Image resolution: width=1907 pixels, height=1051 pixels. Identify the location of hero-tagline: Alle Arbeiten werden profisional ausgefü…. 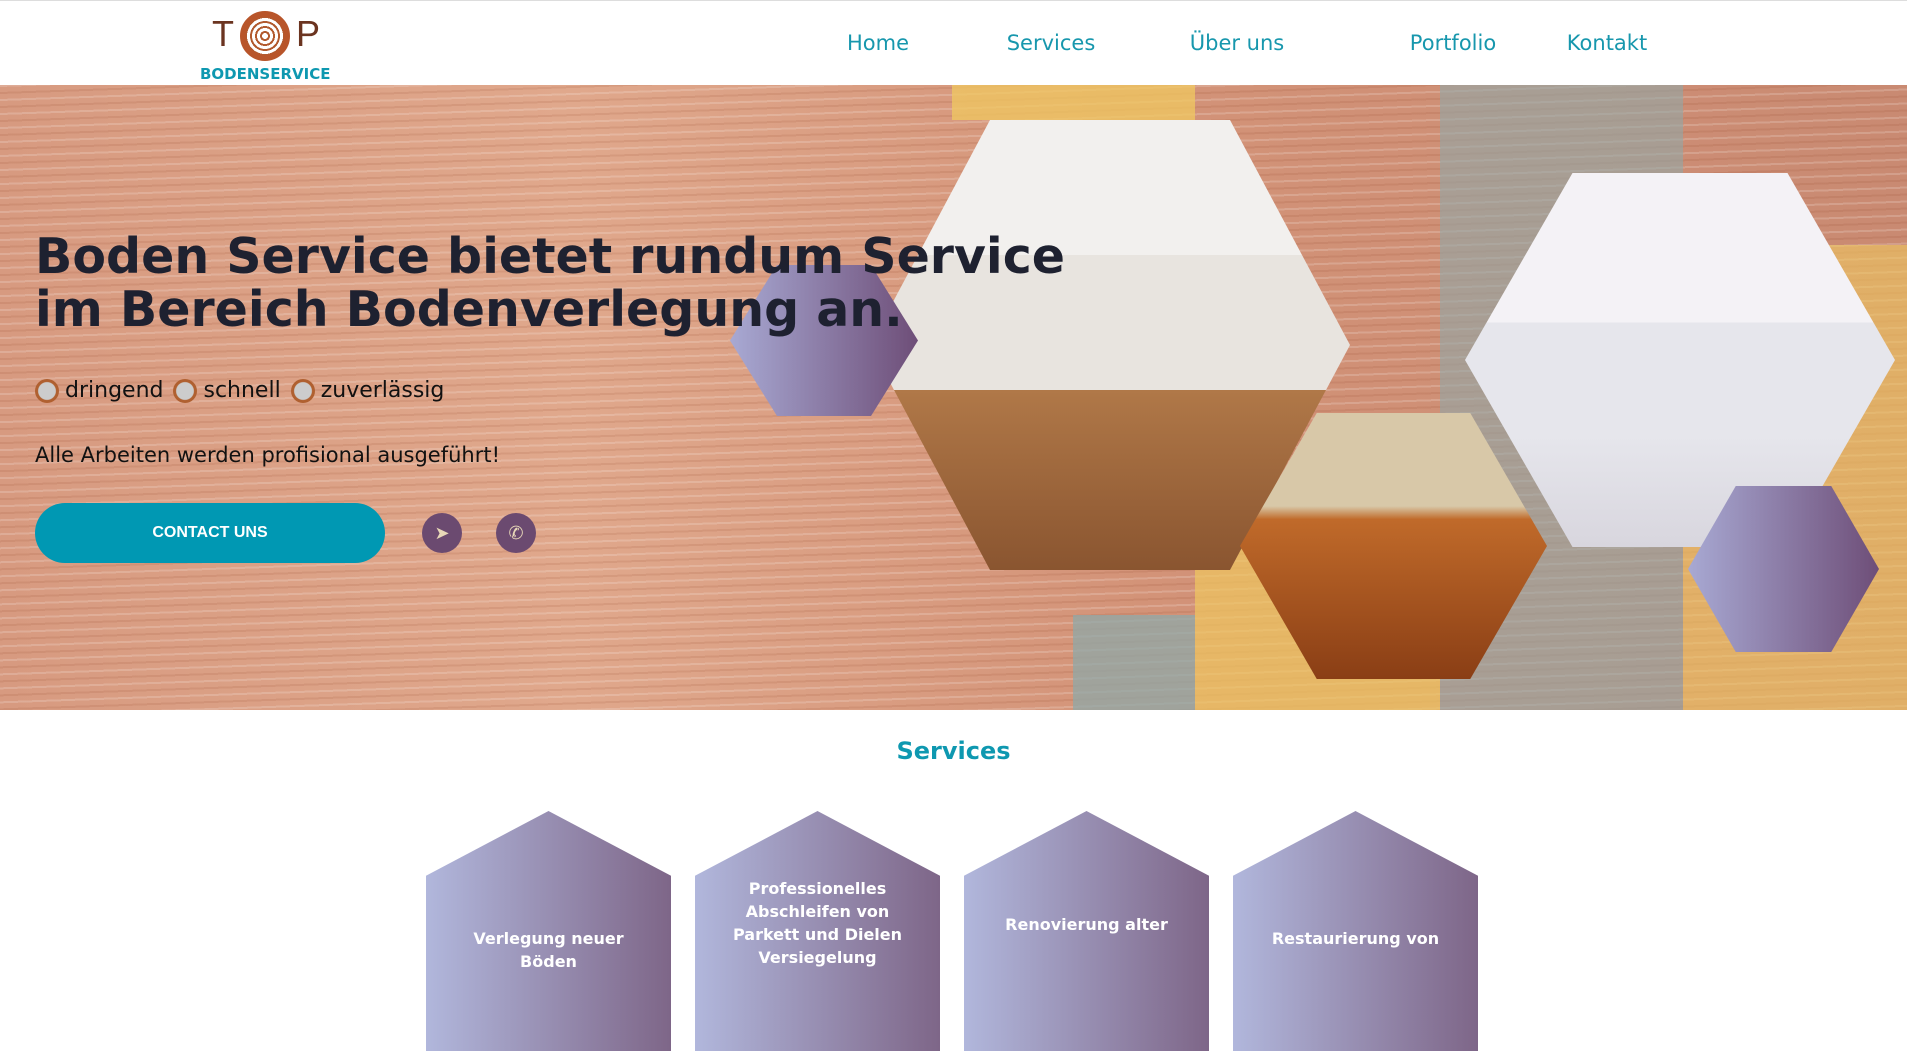
(268, 455).